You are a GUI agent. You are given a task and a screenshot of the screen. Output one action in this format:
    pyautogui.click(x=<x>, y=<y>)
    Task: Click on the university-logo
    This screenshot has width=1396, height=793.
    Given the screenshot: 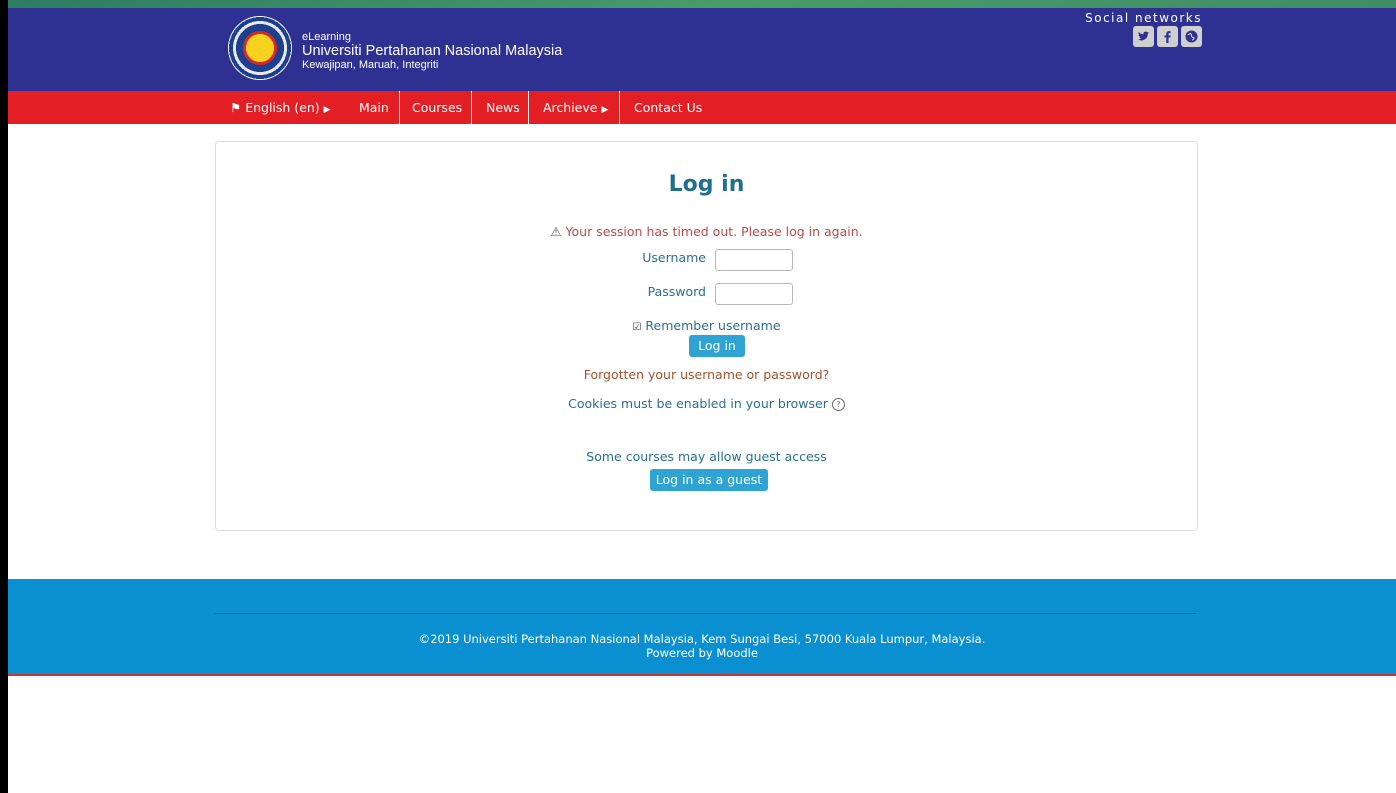 What is the action you would take?
    pyautogui.click(x=260, y=48)
    